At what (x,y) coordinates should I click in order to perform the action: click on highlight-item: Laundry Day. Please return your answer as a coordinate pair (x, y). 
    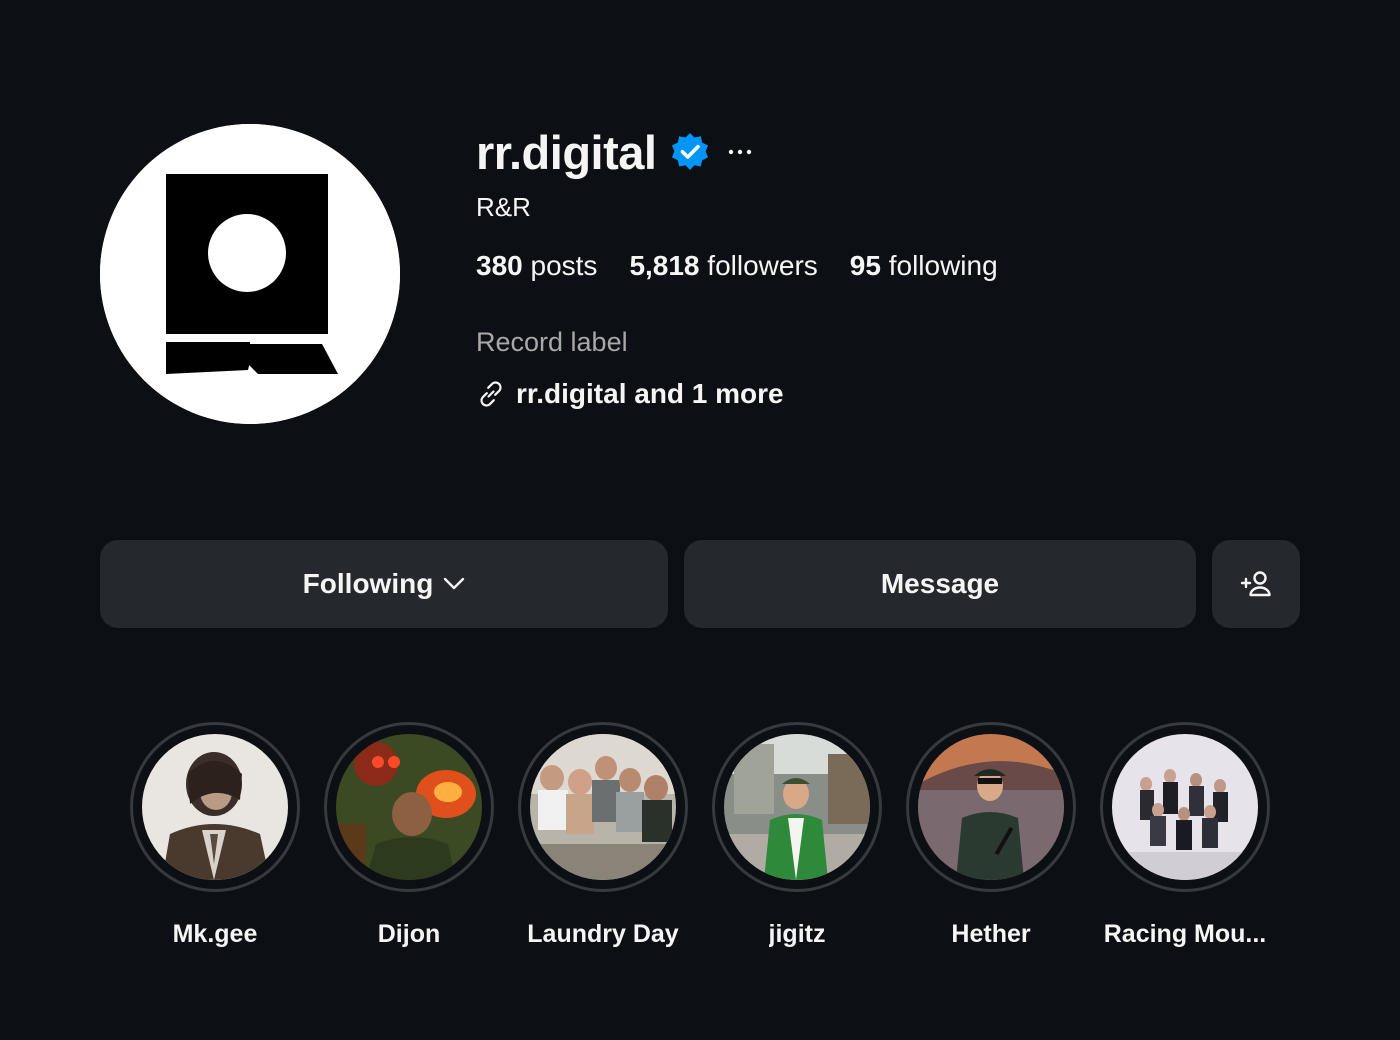
    Looking at the image, I should click on (603, 835).